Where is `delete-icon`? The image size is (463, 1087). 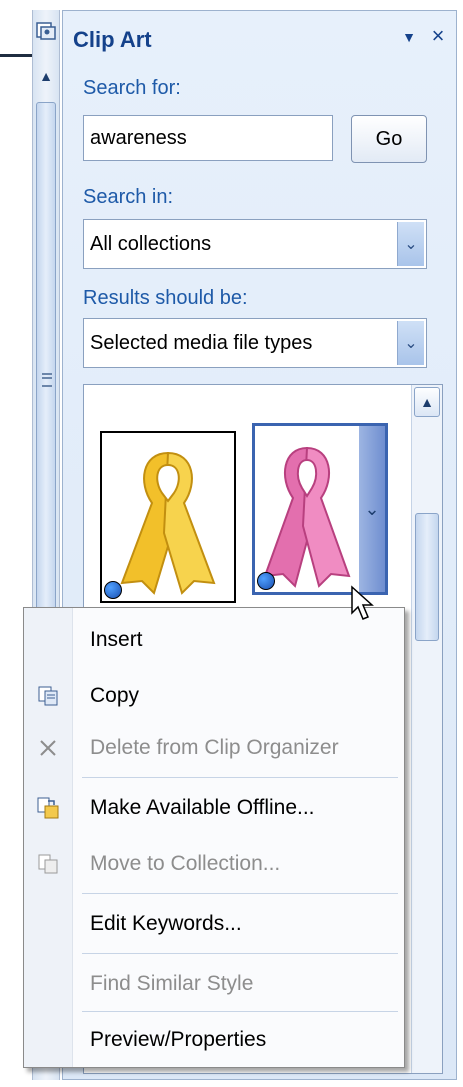 delete-icon is located at coordinates (48, 748).